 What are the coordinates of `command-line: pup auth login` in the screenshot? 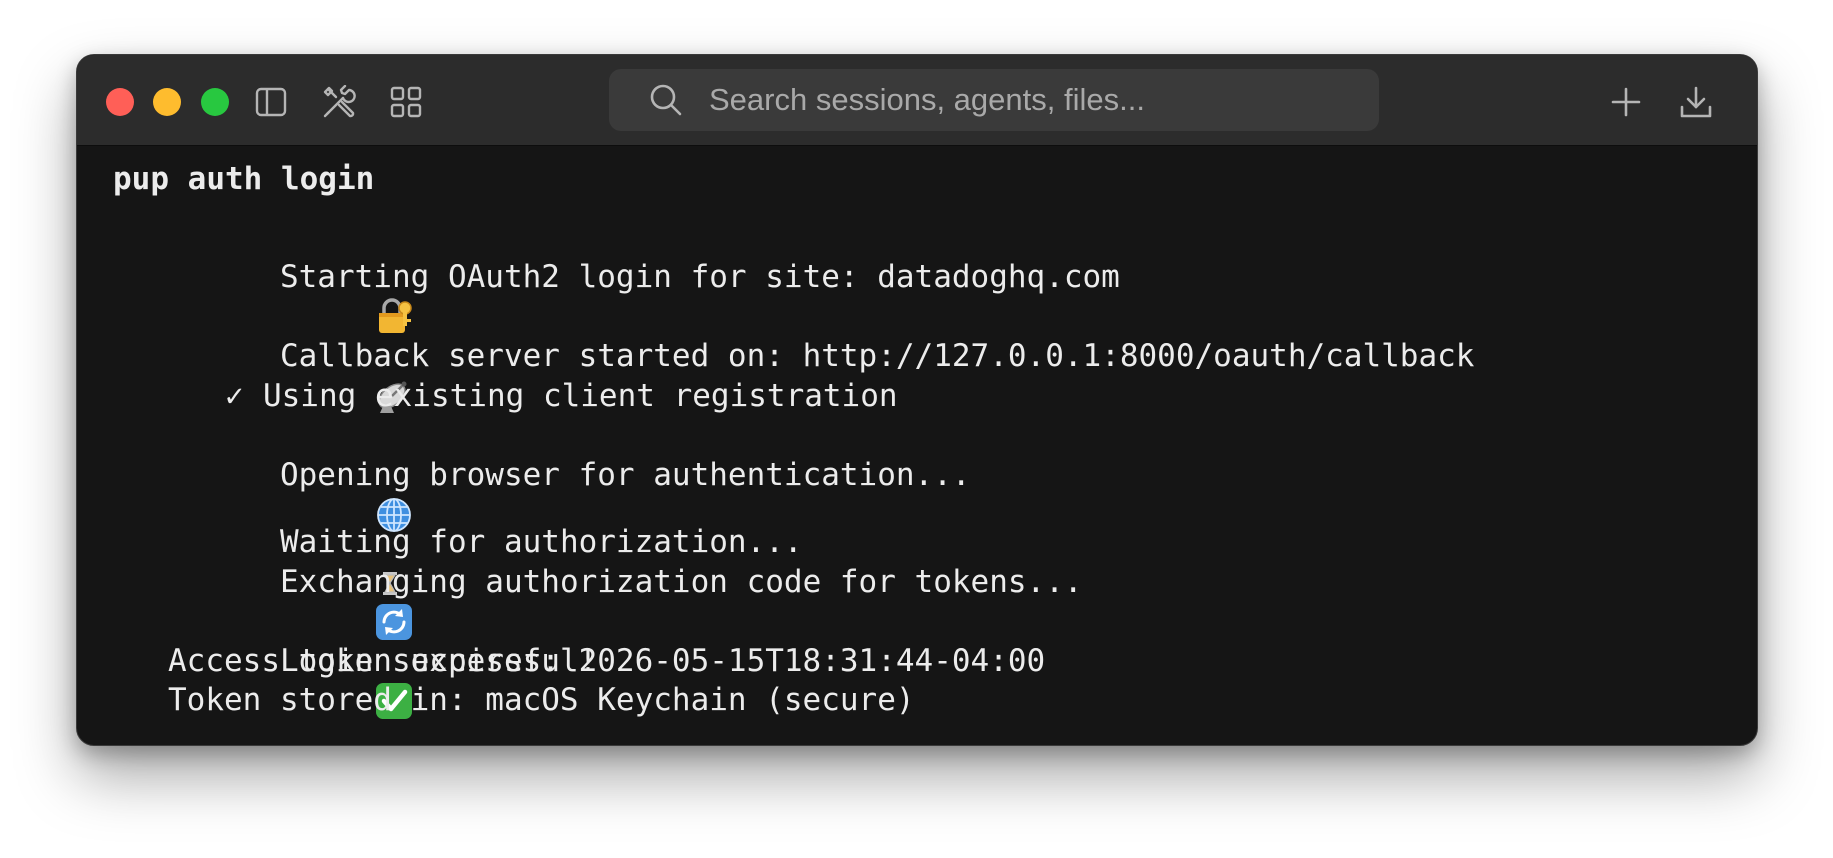 It's located at (244, 179).